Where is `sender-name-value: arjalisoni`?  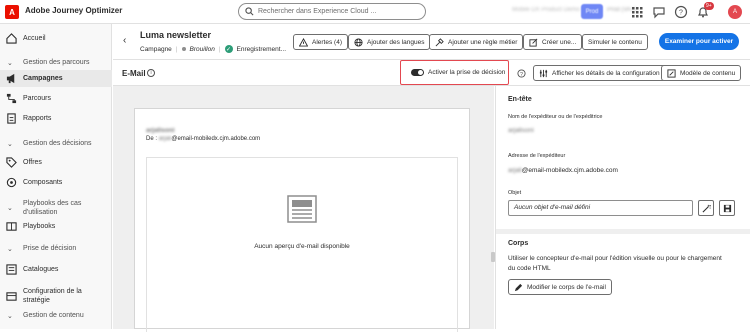 sender-name-value: arjalisoni is located at coordinates (521, 130).